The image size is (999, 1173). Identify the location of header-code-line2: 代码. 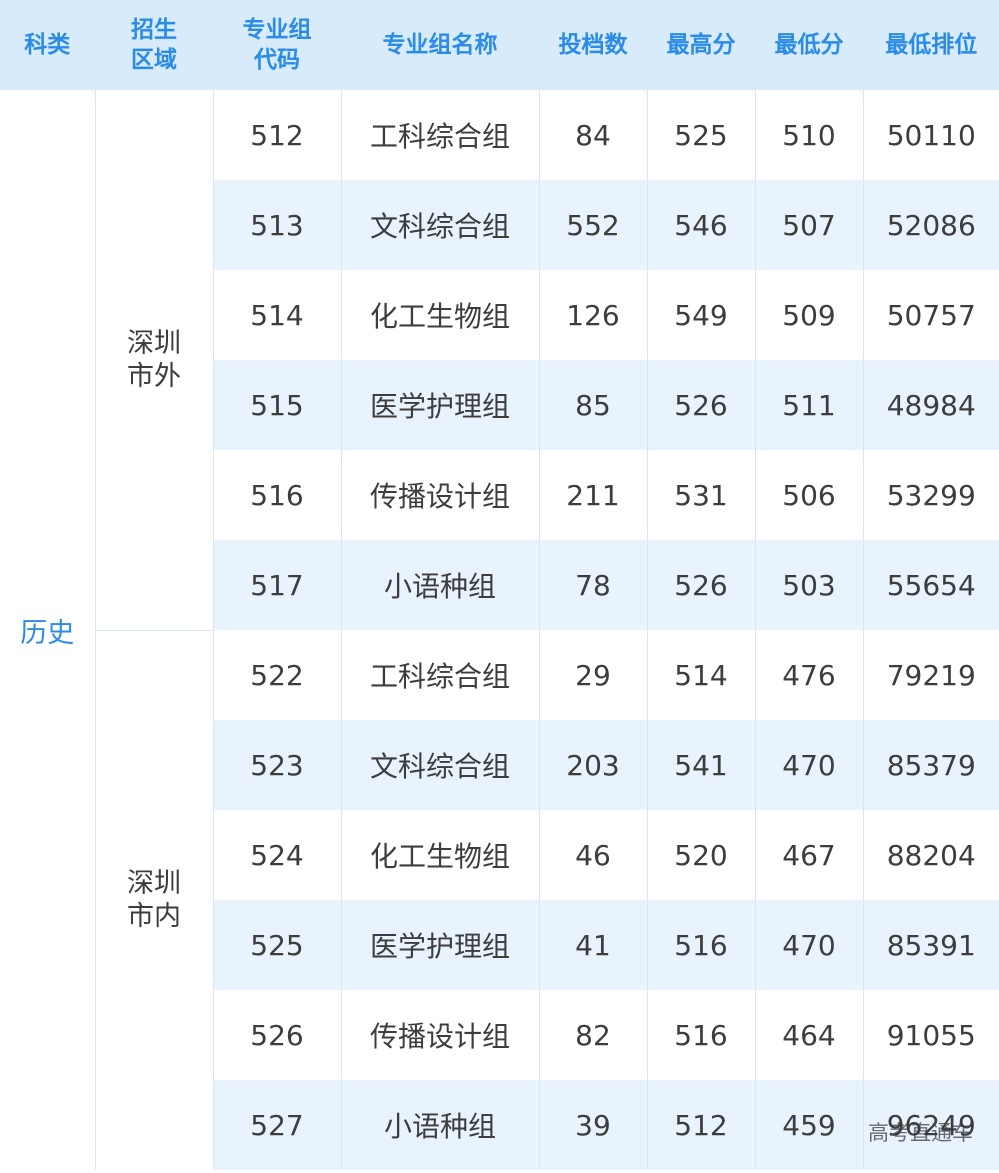
(277, 60).